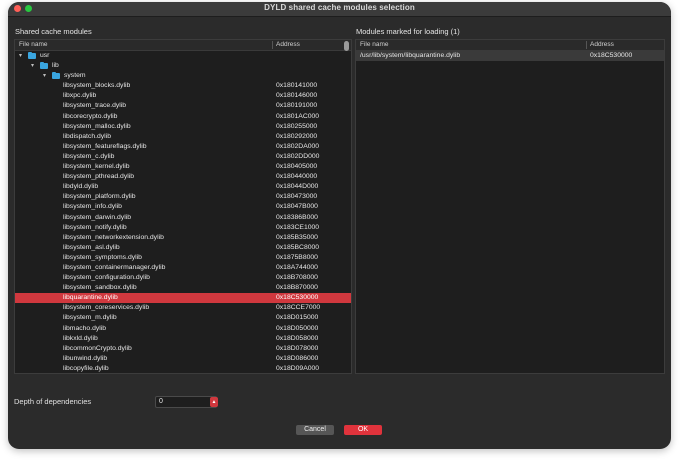 The height and width of the screenshot is (461, 680). What do you see at coordinates (183, 298) in the screenshot?
I see `module-row: libquarantine.dylib 0x18C530000` at bounding box center [183, 298].